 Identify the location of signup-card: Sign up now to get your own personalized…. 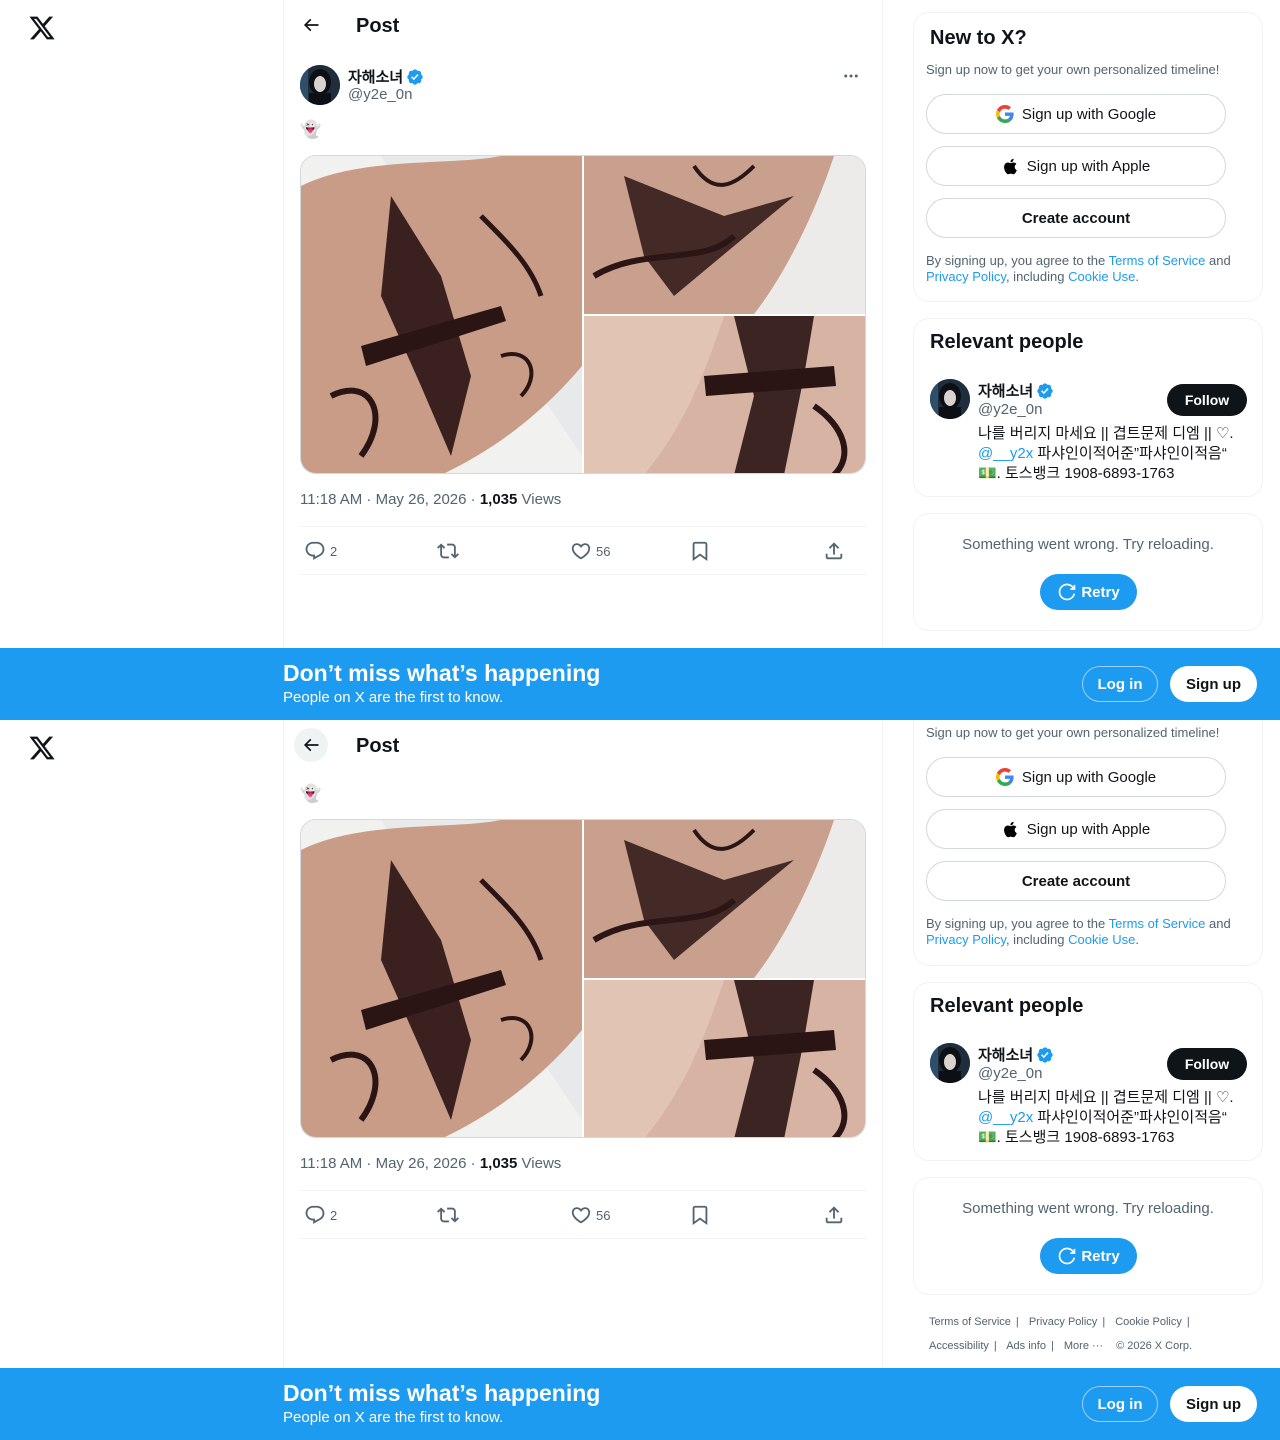
(1088, 843).